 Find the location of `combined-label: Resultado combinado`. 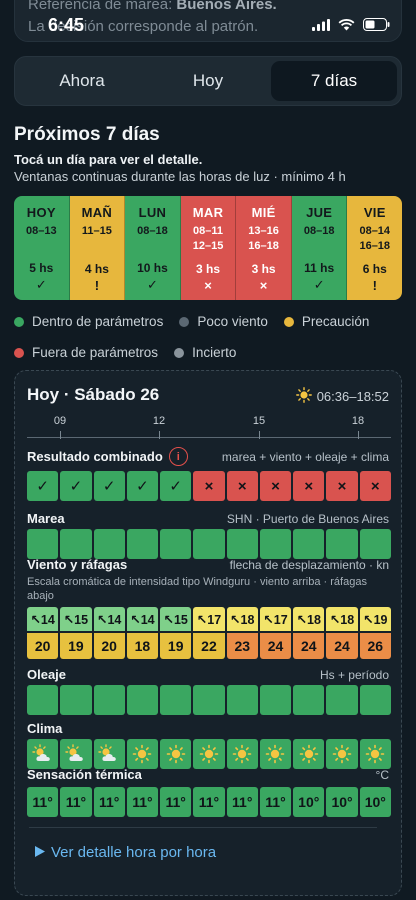

combined-label: Resultado combinado is located at coordinates (95, 456).